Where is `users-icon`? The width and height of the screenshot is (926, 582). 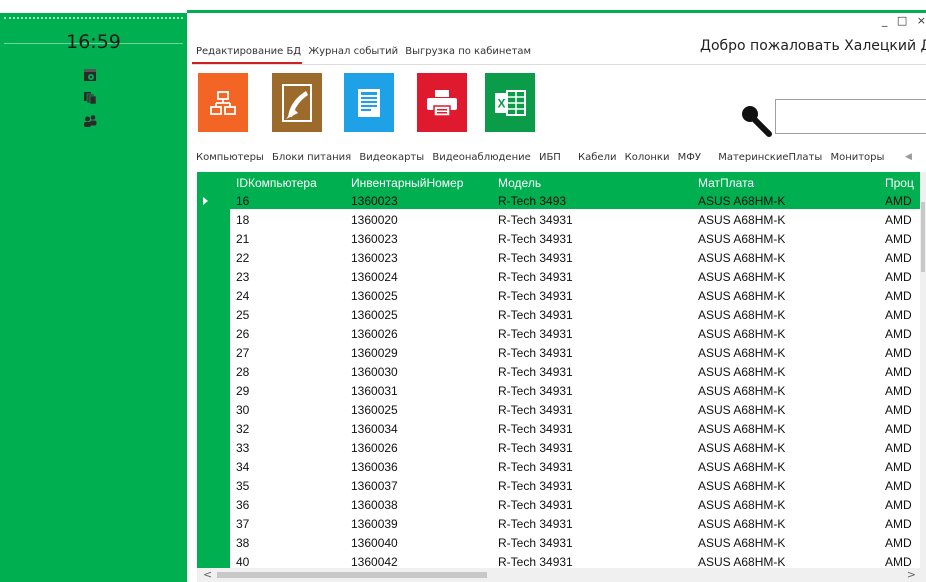
users-icon is located at coordinates (90, 121).